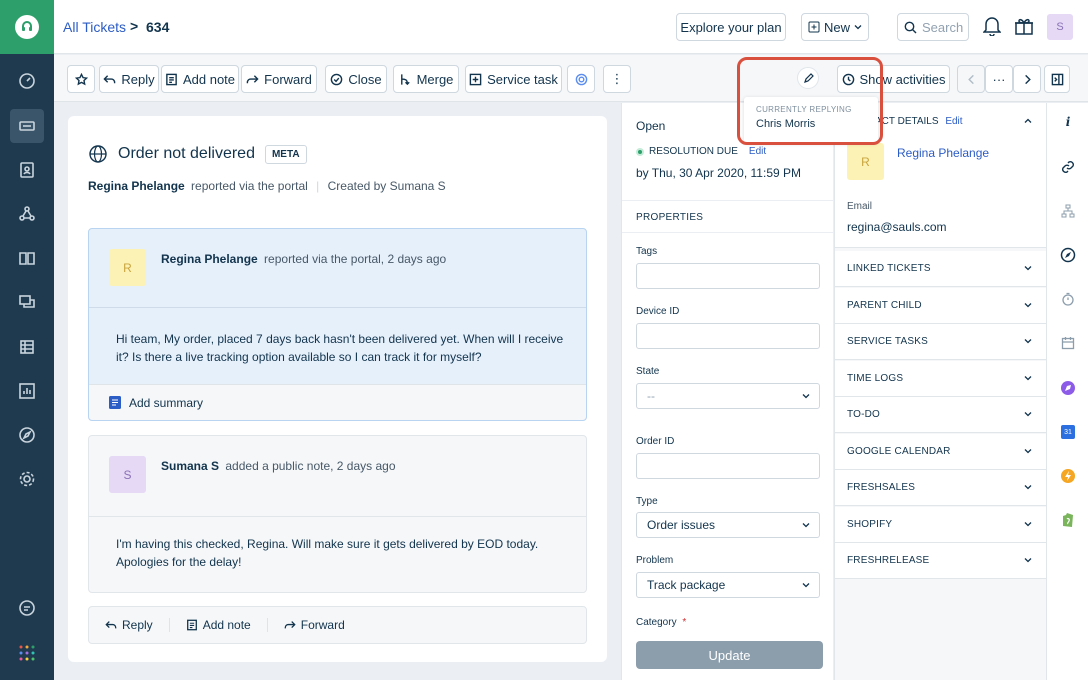 Image resolution: width=1088 pixels, height=680 pixels. I want to click on globe-app-icon, so click(581, 79).